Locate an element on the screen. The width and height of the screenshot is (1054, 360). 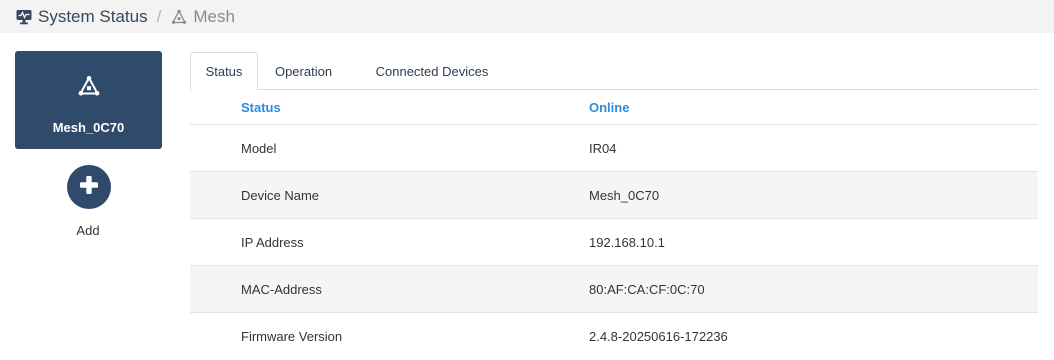
table-row-ip-address: IP Address 192.168.10.1 is located at coordinates (614, 242).